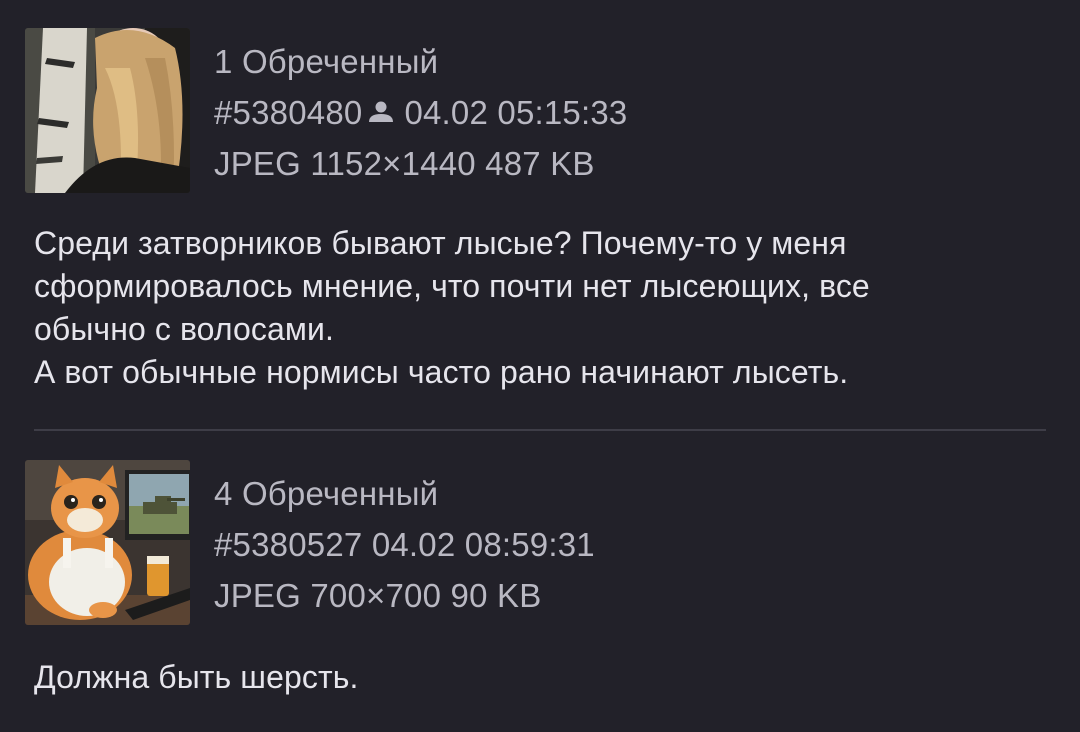  I want to click on post-file-info: JPEG 700×700 90 KB, so click(378, 595).